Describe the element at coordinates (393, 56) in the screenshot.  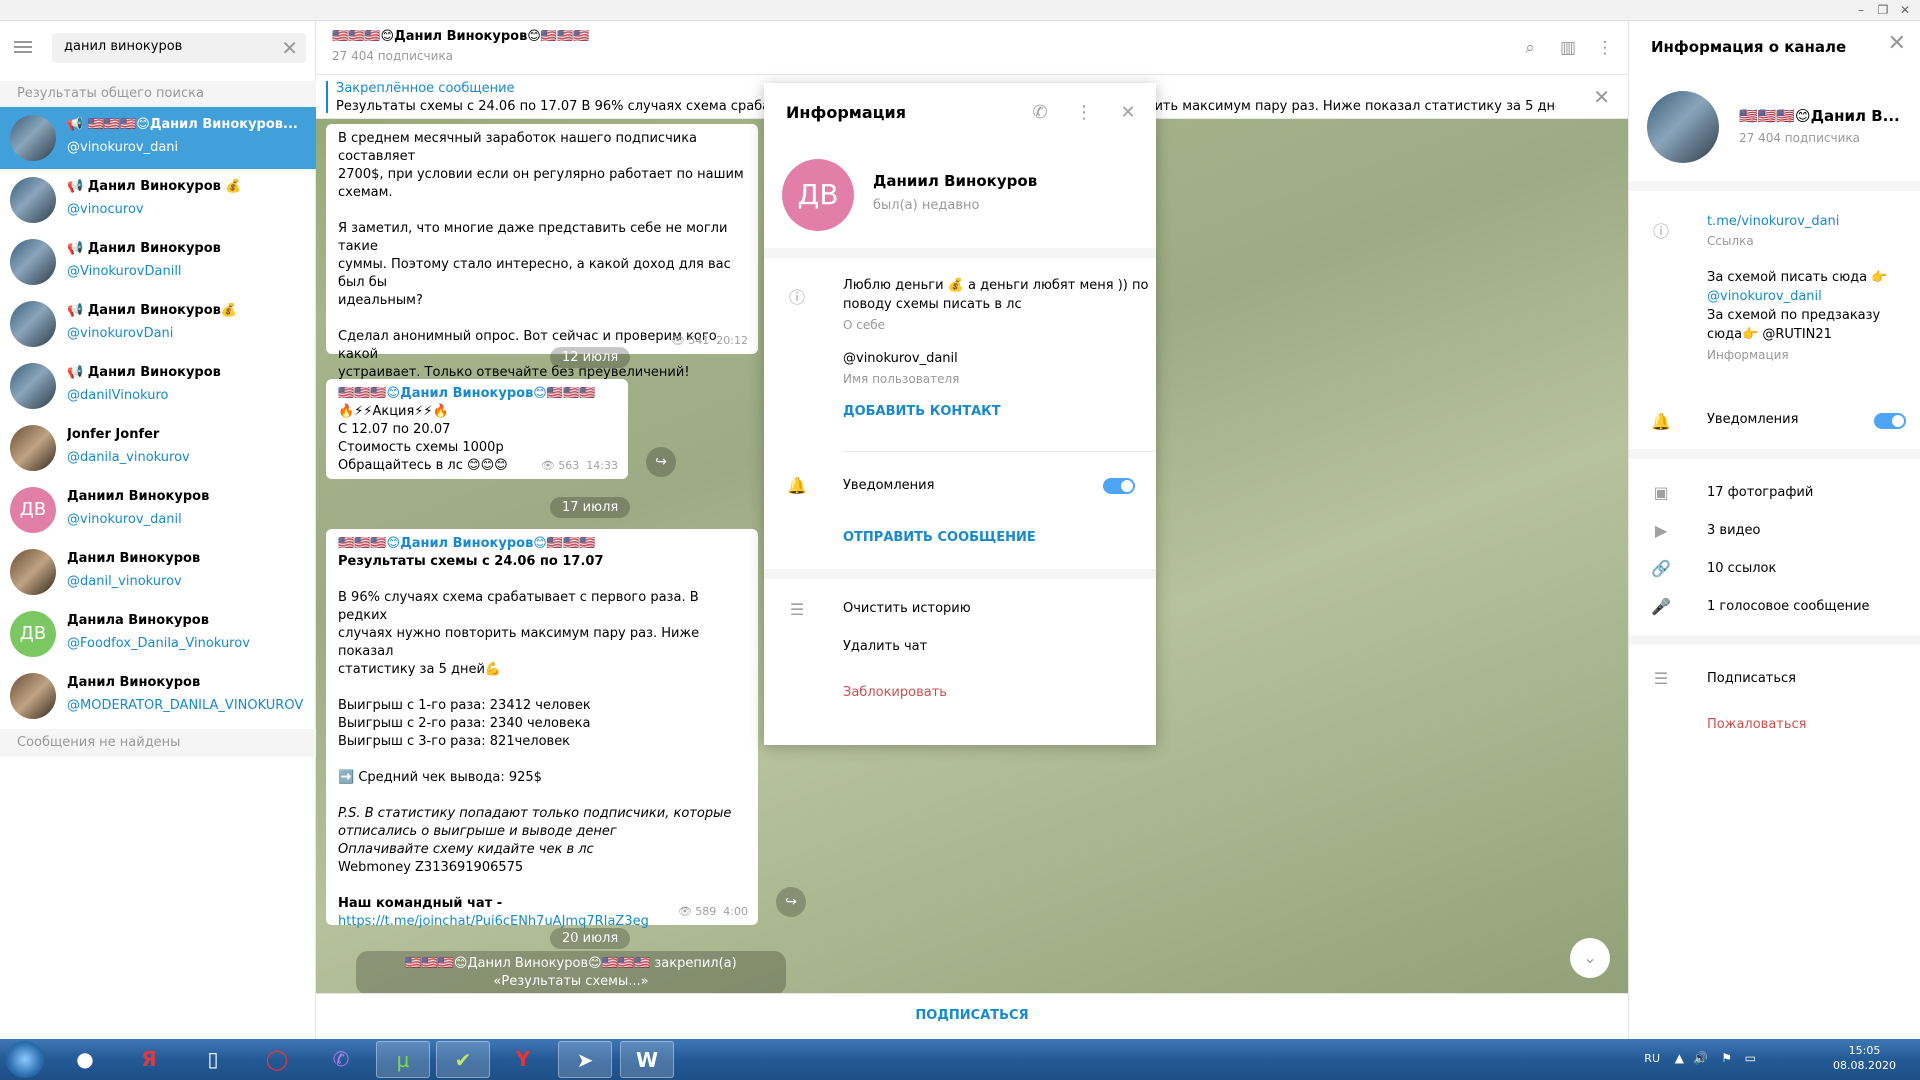
I see `chat-subscribers: 27 404 подписчика` at that location.